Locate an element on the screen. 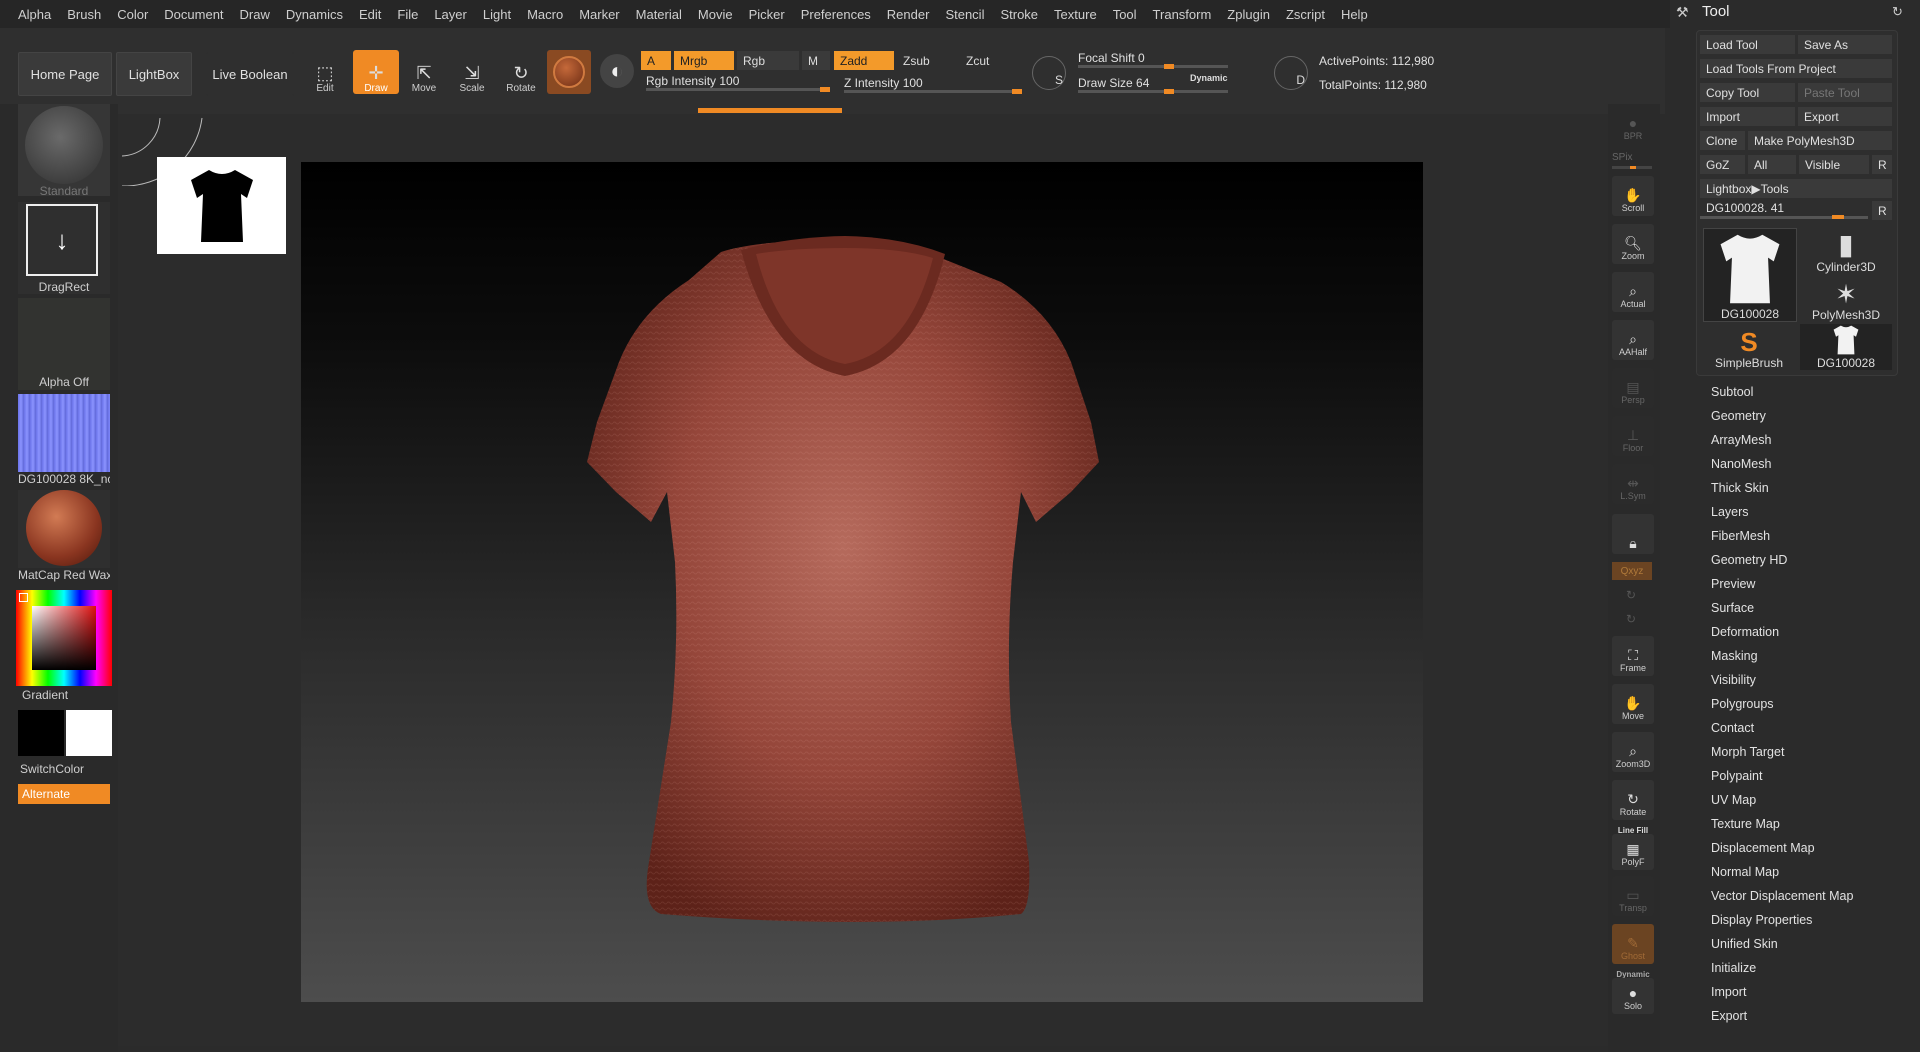  menu-file: File is located at coordinates (407, 14).